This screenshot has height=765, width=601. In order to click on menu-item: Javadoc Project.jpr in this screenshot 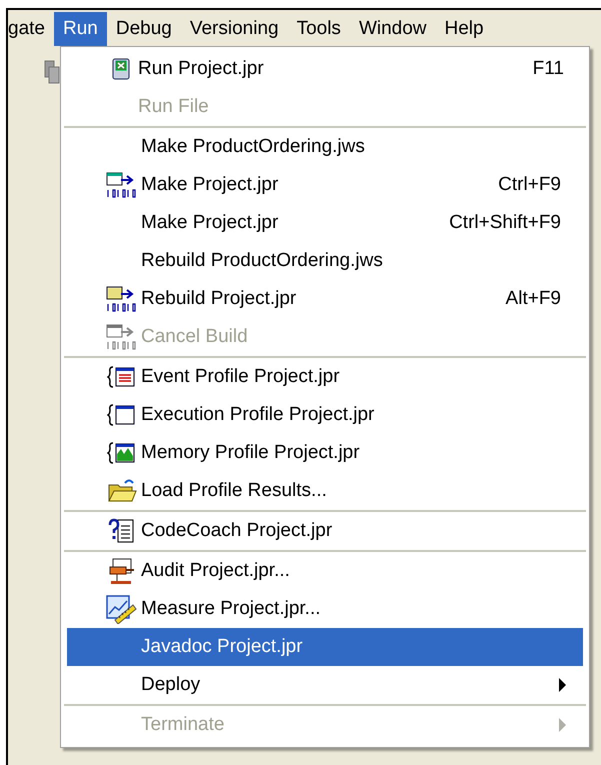, I will do `click(325, 647)`.